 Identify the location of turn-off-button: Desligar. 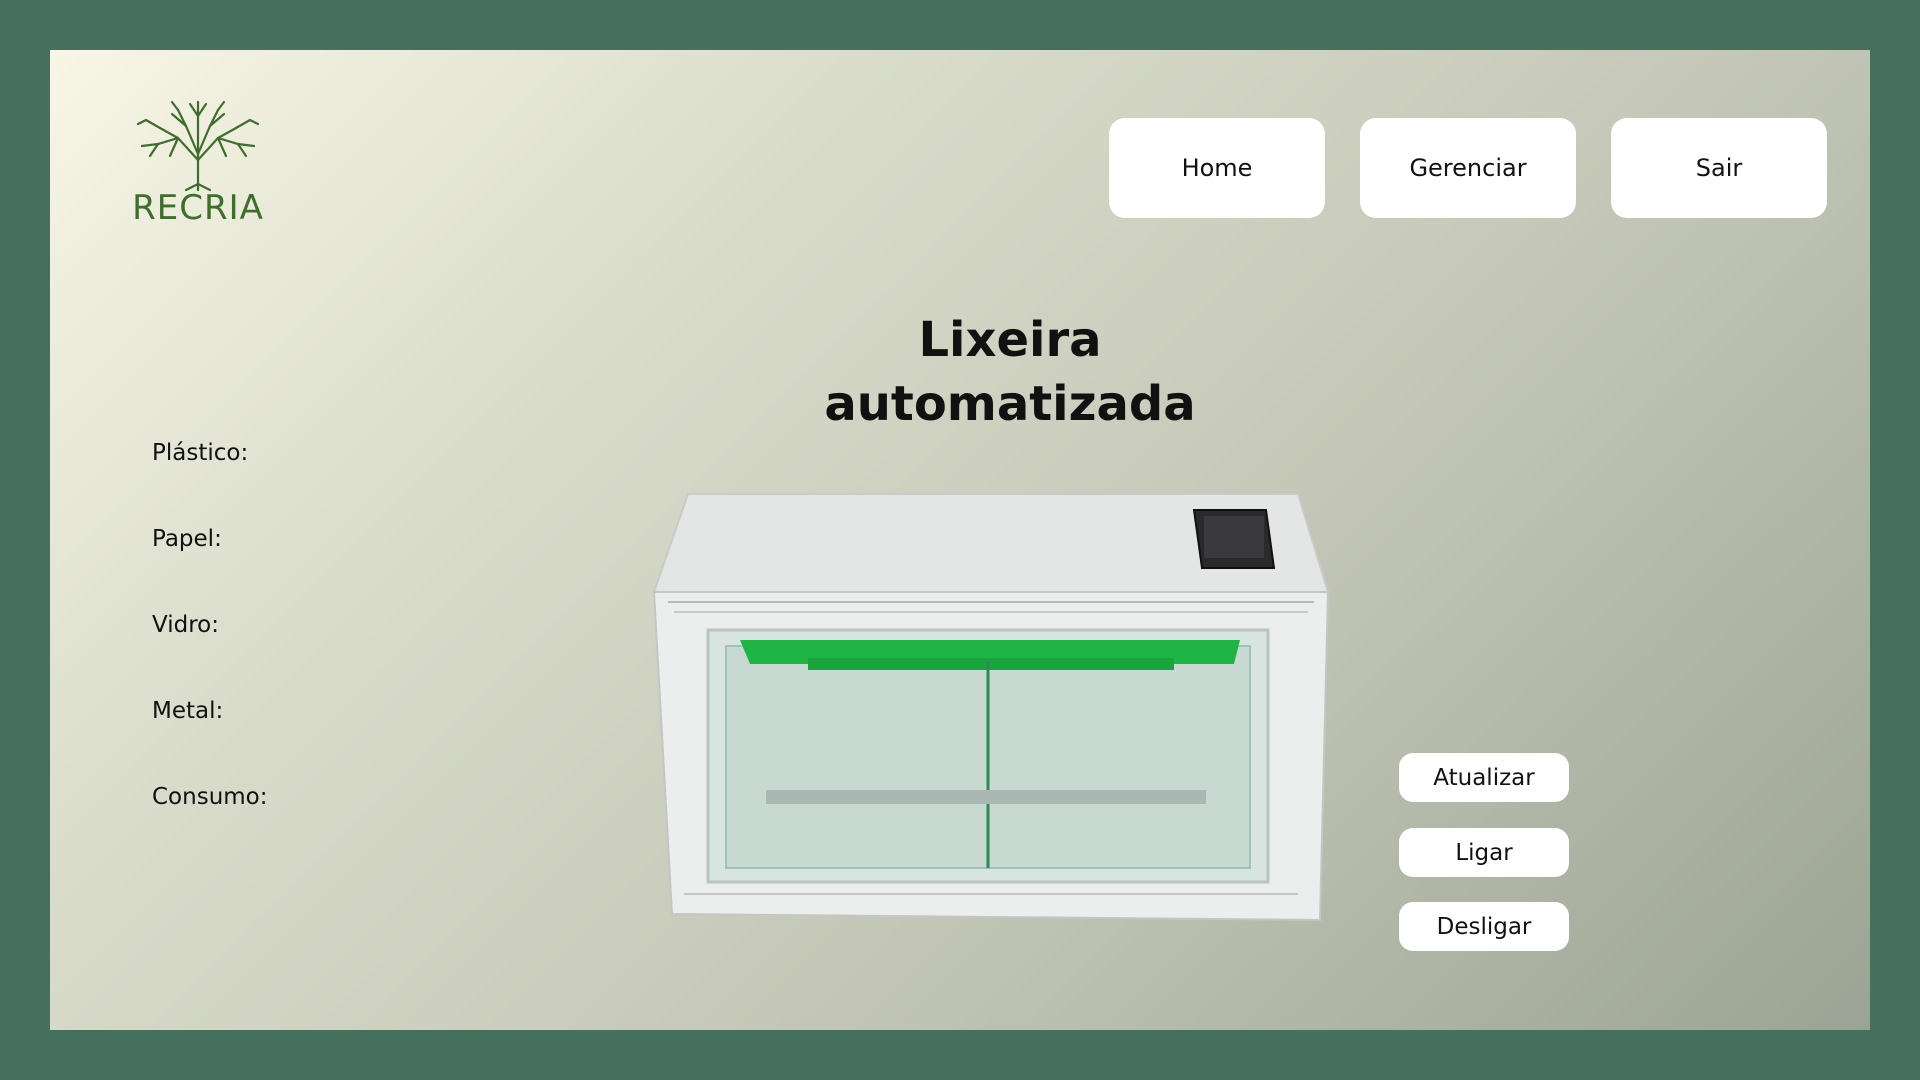
(1484, 926).